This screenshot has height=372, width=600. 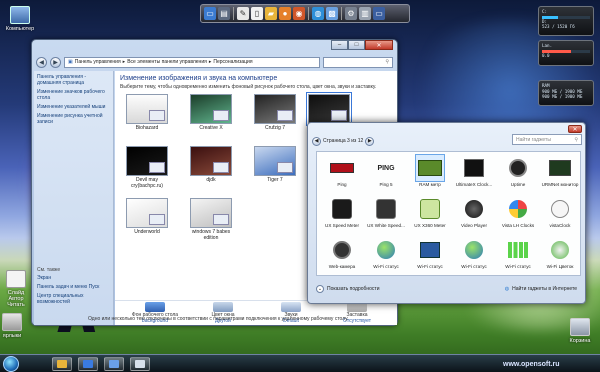 I want to click on drive-monitor-gadget: C: D: 523 / 1520 Гб, so click(x=566, y=21).